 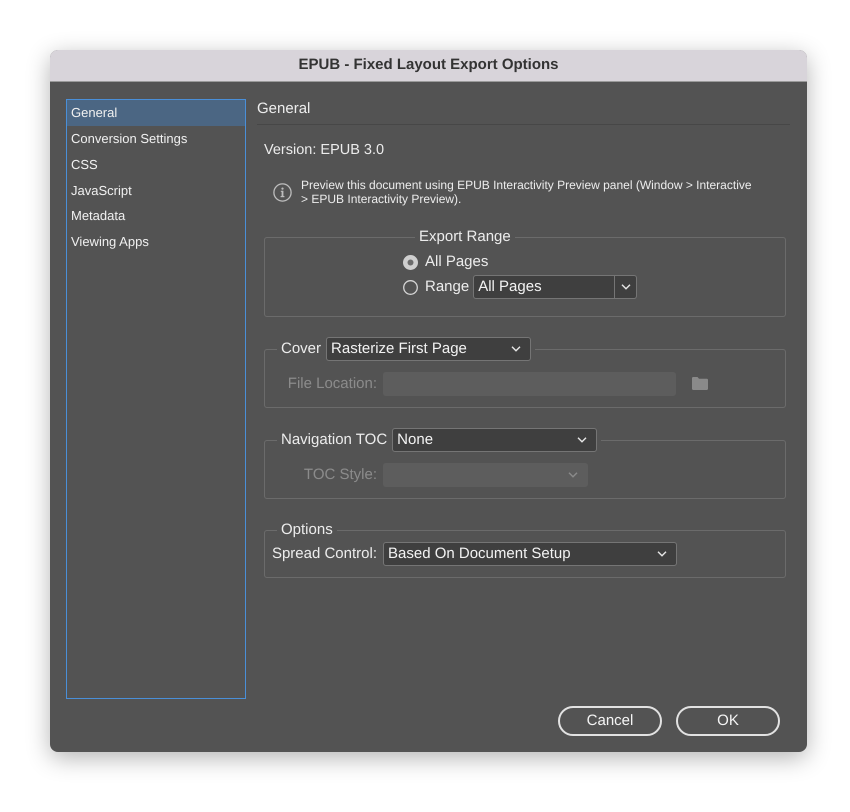 I want to click on spread-control-dropdown: Based On Document Setup, so click(x=530, y=554).